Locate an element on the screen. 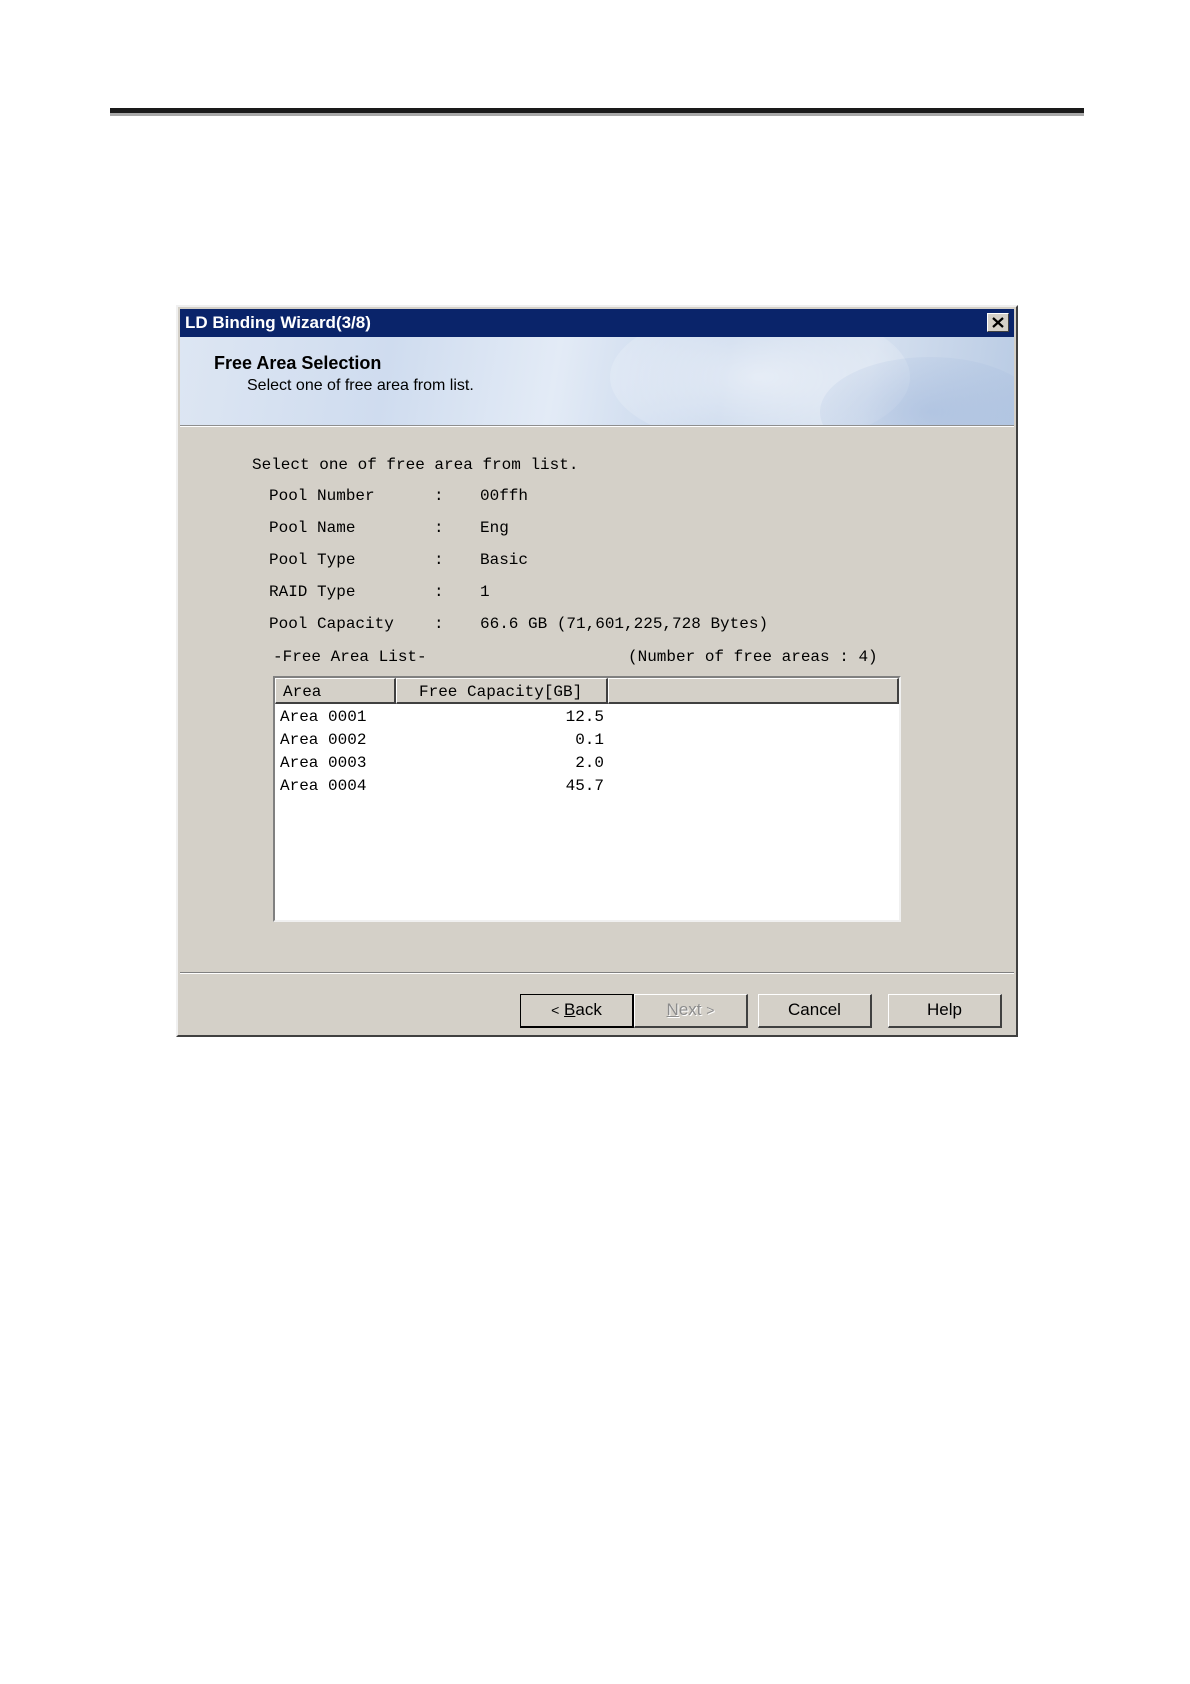  pool-number-label: Pool Number is located at coordinates (322, 496).